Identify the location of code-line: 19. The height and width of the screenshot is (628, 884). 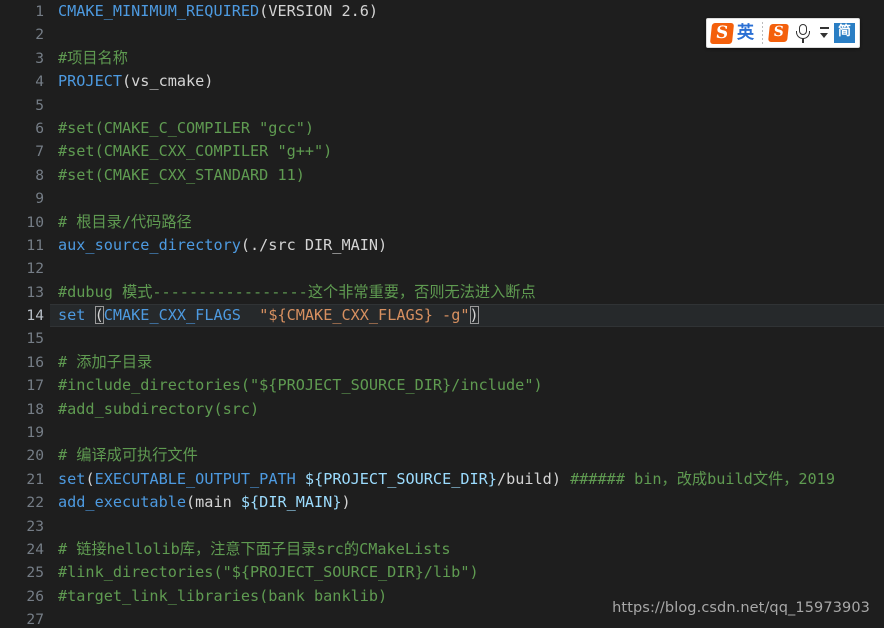
(442, 432).